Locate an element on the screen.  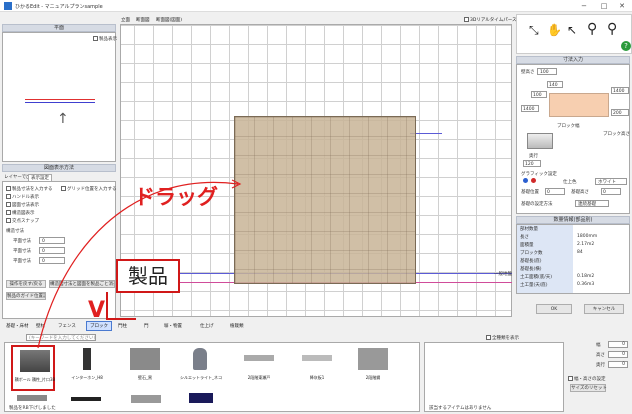
drag-arrow is located at coordinates (139, 264).